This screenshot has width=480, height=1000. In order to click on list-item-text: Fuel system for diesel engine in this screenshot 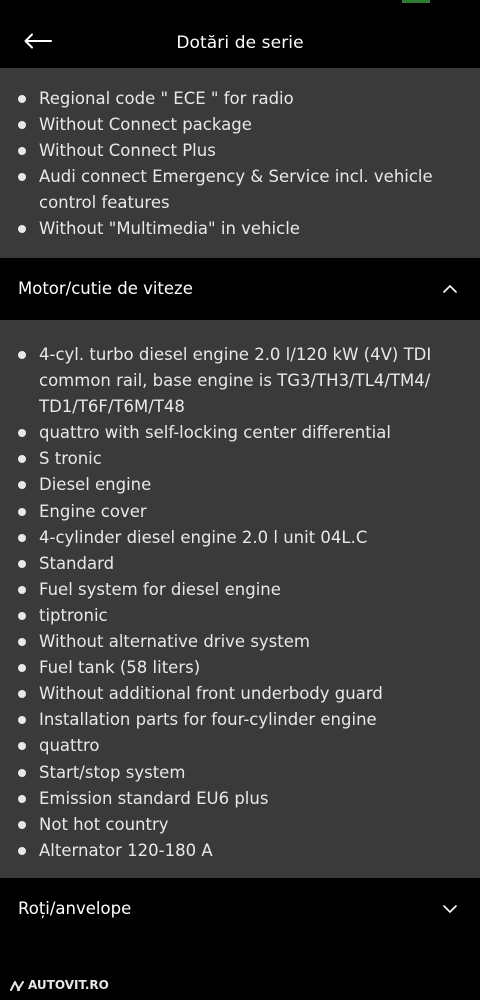, I will do `click(160, 589)`.